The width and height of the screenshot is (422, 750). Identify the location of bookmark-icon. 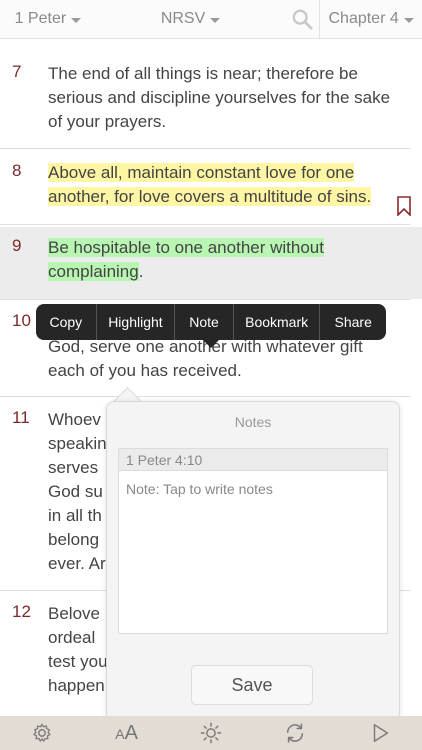
(404, 206).